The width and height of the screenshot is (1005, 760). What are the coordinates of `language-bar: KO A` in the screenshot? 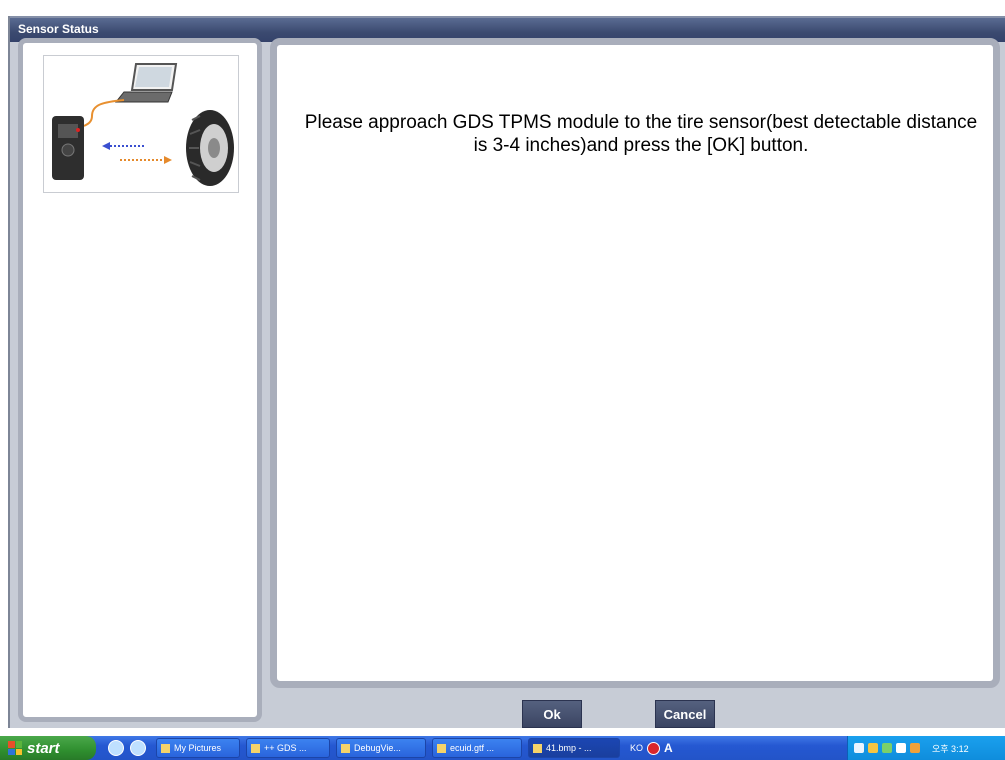 It's located at (651, 748).